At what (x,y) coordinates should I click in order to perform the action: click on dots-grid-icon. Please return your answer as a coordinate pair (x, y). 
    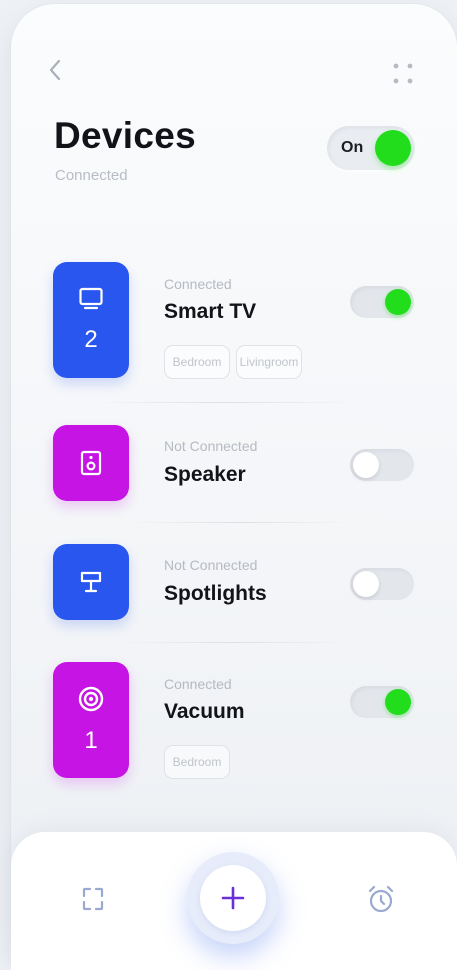
    Looking at the image, I should click on (403, 73).